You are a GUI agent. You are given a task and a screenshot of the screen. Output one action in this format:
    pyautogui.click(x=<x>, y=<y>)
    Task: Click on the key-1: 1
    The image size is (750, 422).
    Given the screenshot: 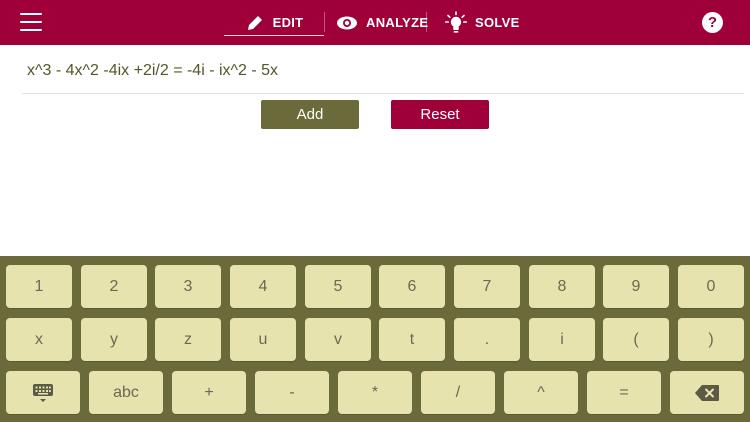 What is the action you would take?
    pyautogui.click(x=39, y=286)
    